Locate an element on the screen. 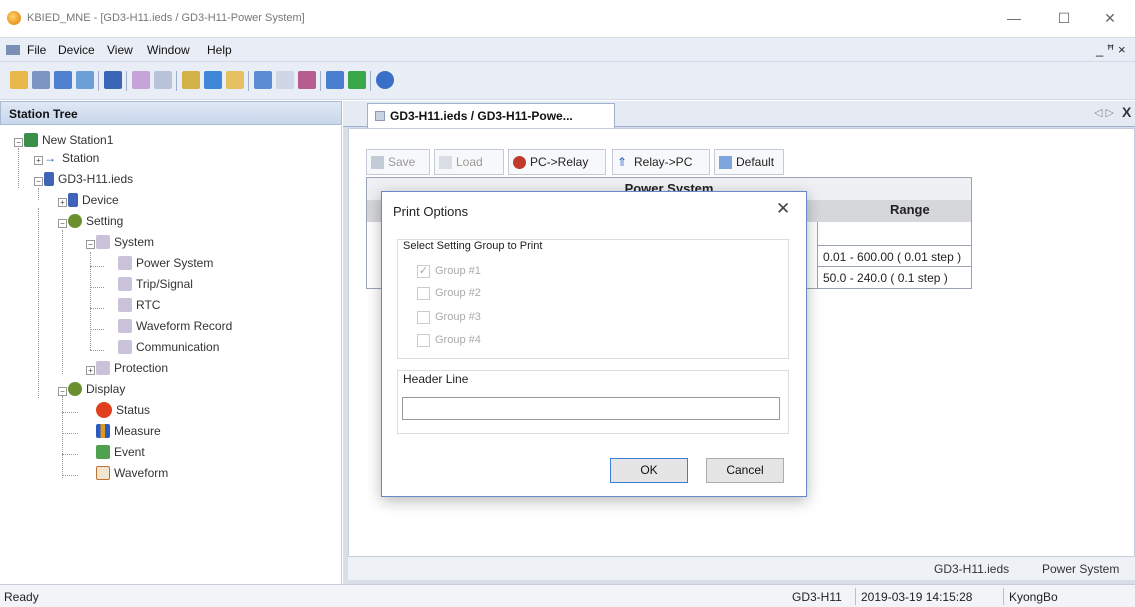 The width and height of the screenshot is (1135, 607). collapse-root: − is located at coordinates (18, 142).